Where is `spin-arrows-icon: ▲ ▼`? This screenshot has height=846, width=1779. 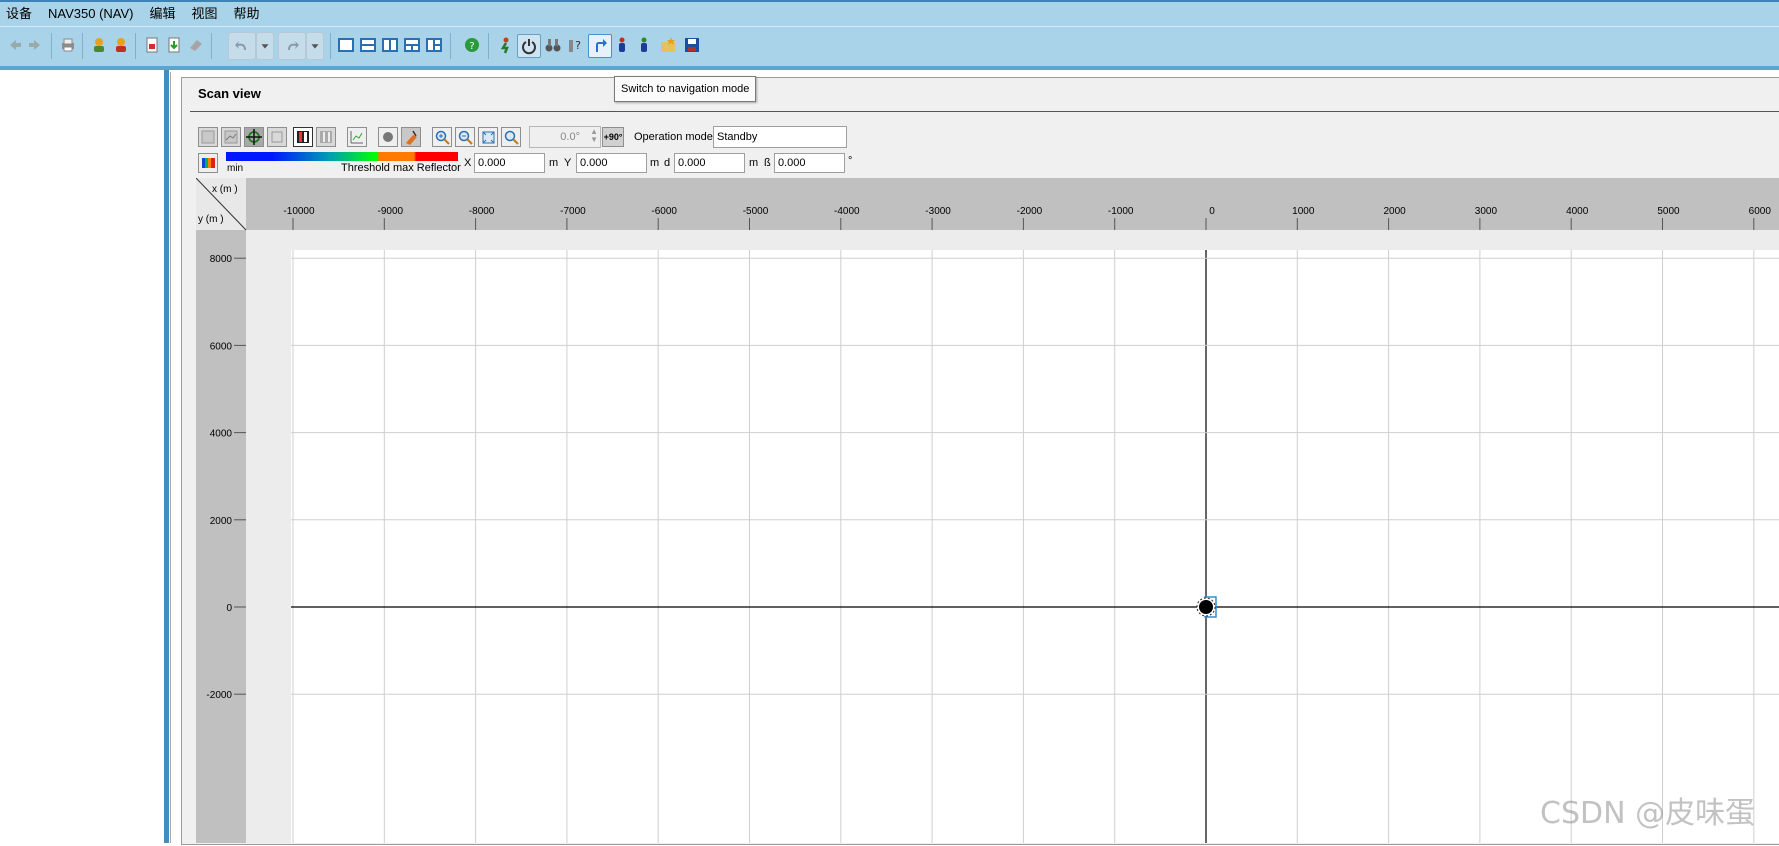 spin-arrows-icon: ▲ ▼ is located at coordinates (594, 136).